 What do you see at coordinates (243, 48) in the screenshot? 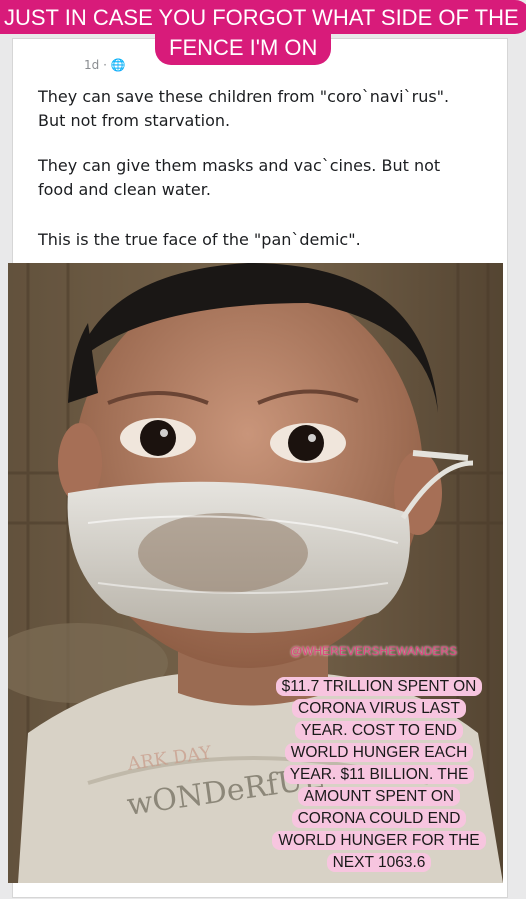
I see `banner-line-2: FENCE I'M ON` at bounding box center [243, 48].